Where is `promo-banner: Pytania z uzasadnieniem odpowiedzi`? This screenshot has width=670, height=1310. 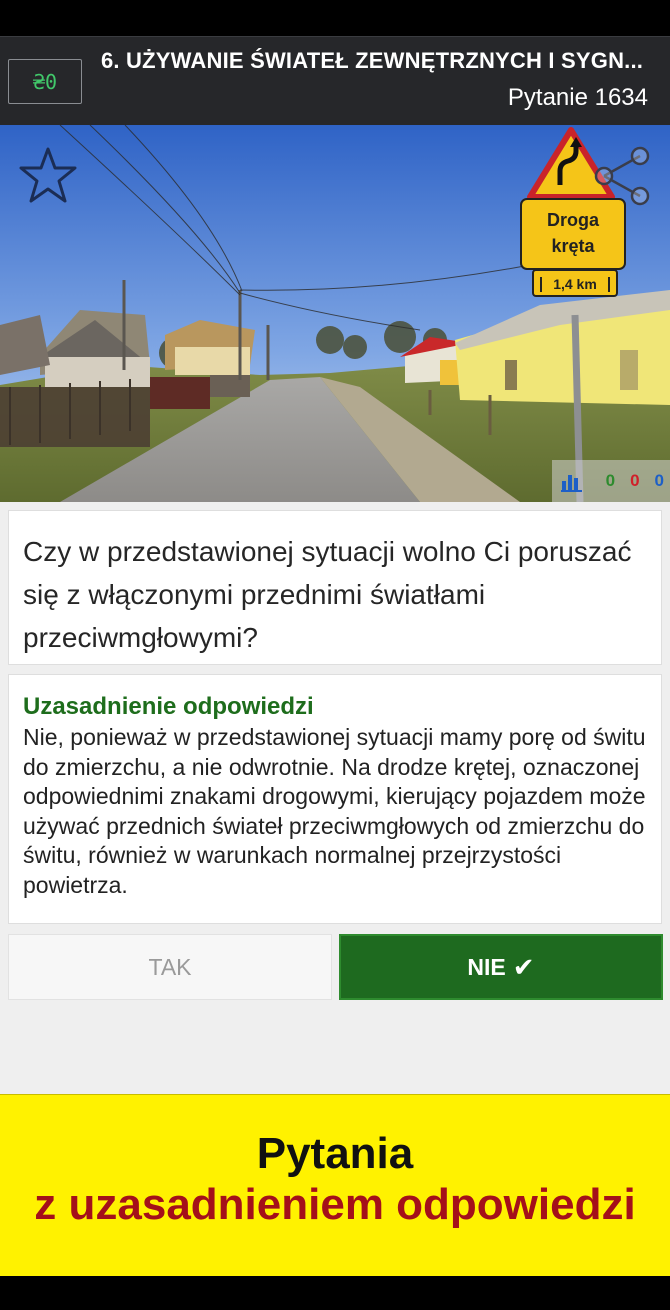 promo-banner: Pytania z uzasadnieniem odpowiedzi is located at coordinates (335, 1185).